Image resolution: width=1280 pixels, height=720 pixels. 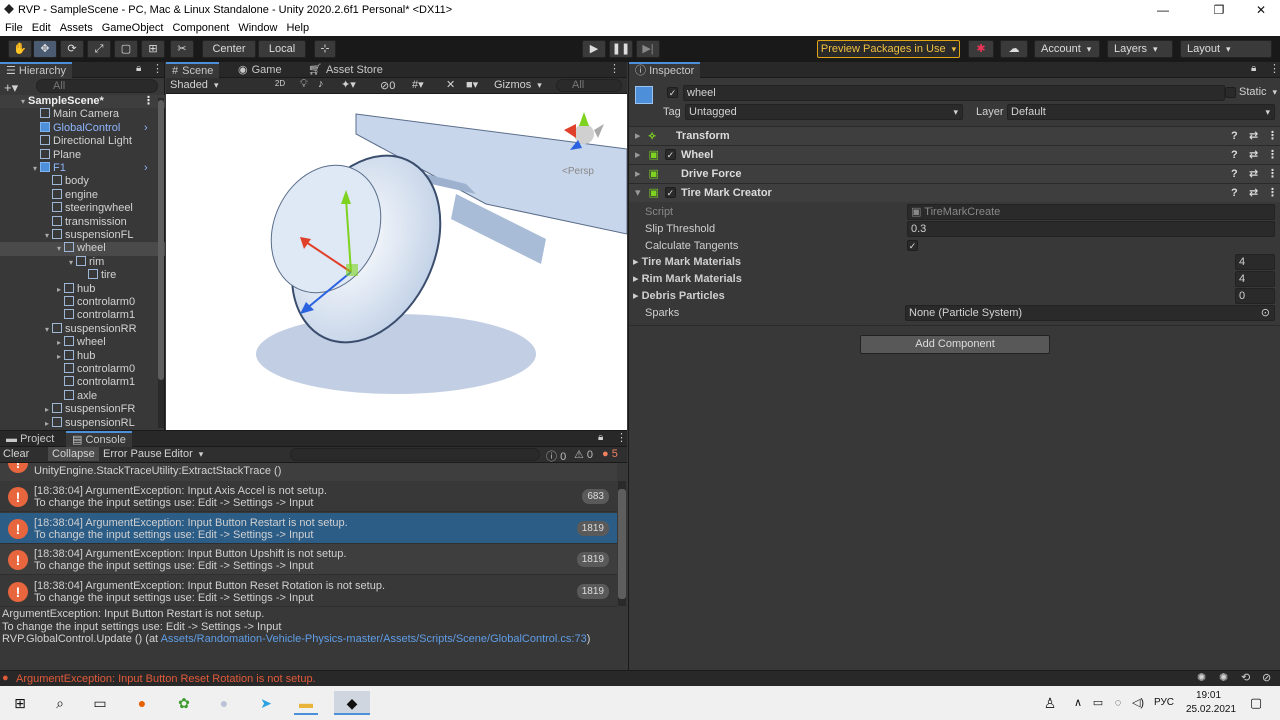 What do you see at coordinates (126, 49) in the screenshot?
I see `rect-tool-icon: ▢` at bounding box center [126, 49].